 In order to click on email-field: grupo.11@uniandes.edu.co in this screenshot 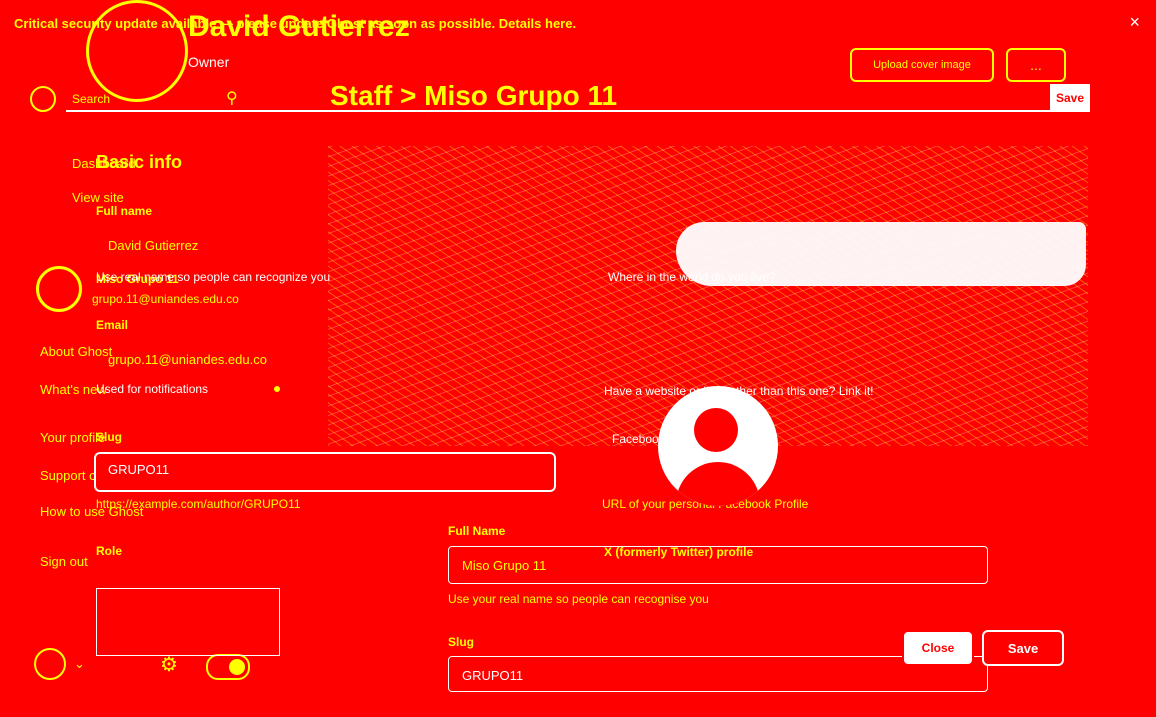, I will do `click(187, 359)`.